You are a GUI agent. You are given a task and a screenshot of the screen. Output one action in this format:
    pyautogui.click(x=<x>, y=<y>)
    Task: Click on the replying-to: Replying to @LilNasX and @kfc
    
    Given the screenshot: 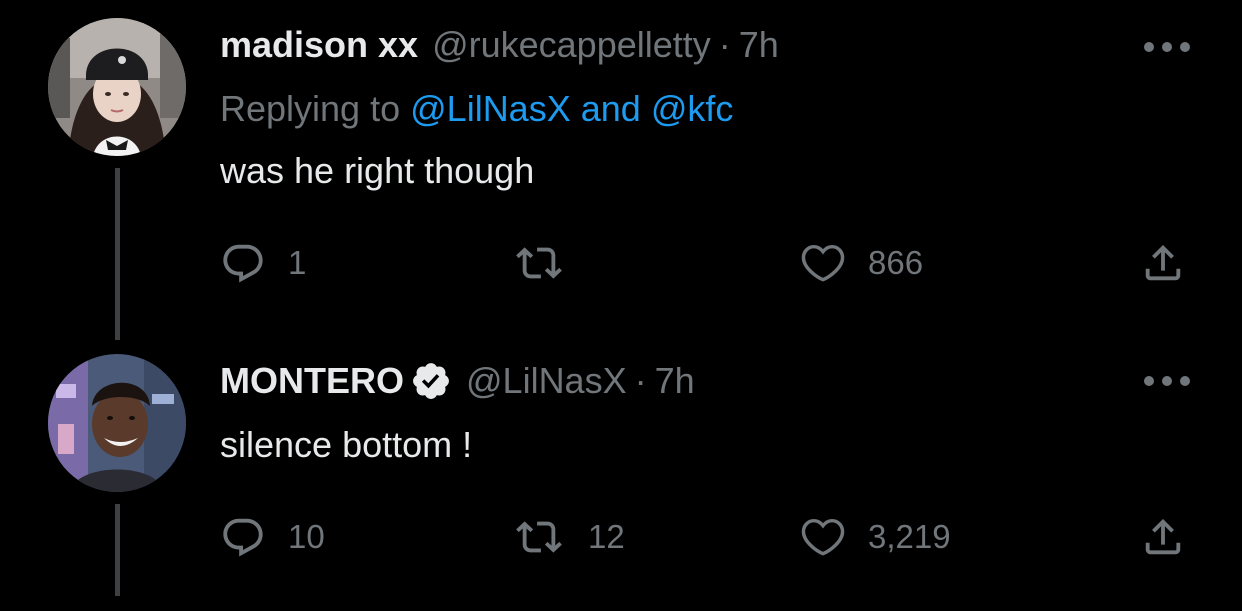 What is the action you would take?
    pyautogui.click(x=476, y=109)
    